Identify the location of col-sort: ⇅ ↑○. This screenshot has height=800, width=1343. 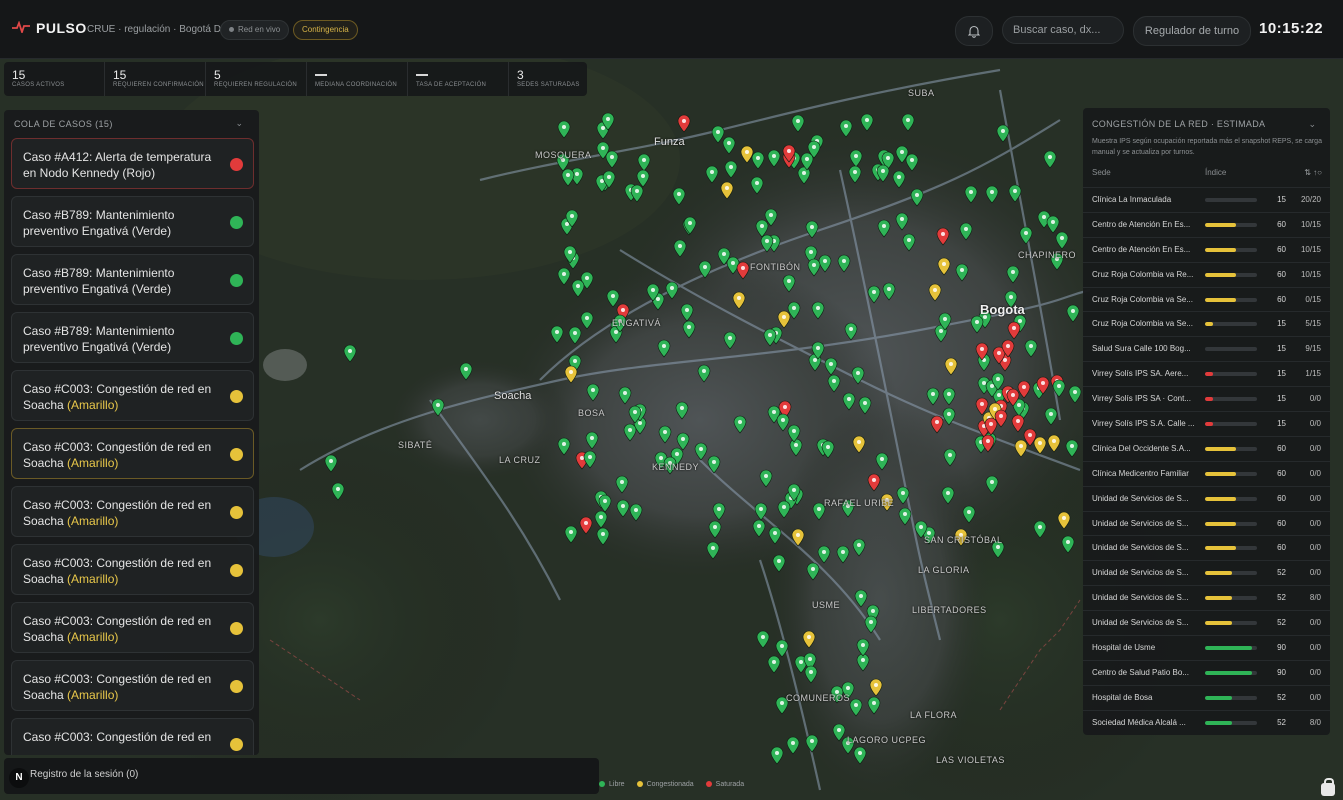
(1313, 172).